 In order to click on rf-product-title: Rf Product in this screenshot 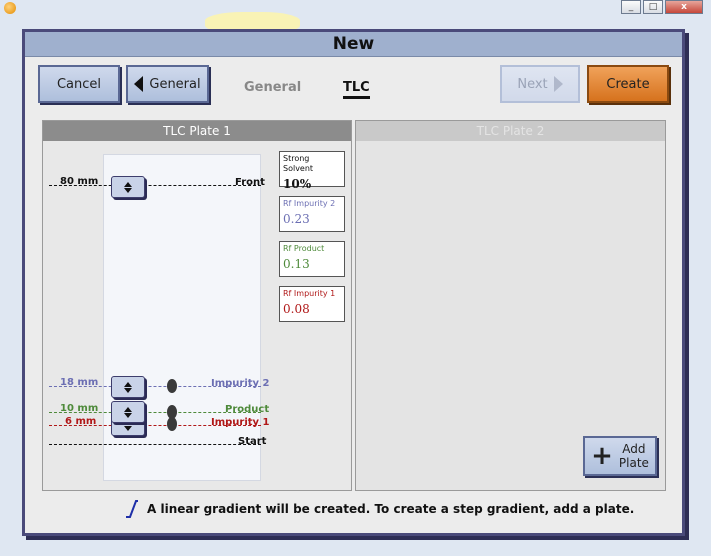, I will do `click(304, 248)`.